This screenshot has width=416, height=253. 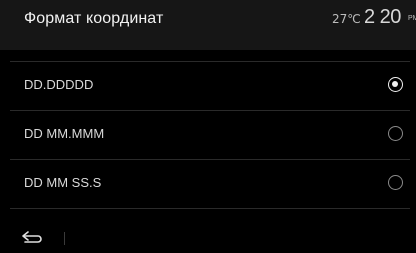 What do you see at coordinates (208, 235) in the screenshot?
I see `footer-bar` at bounding box center [208, 235].